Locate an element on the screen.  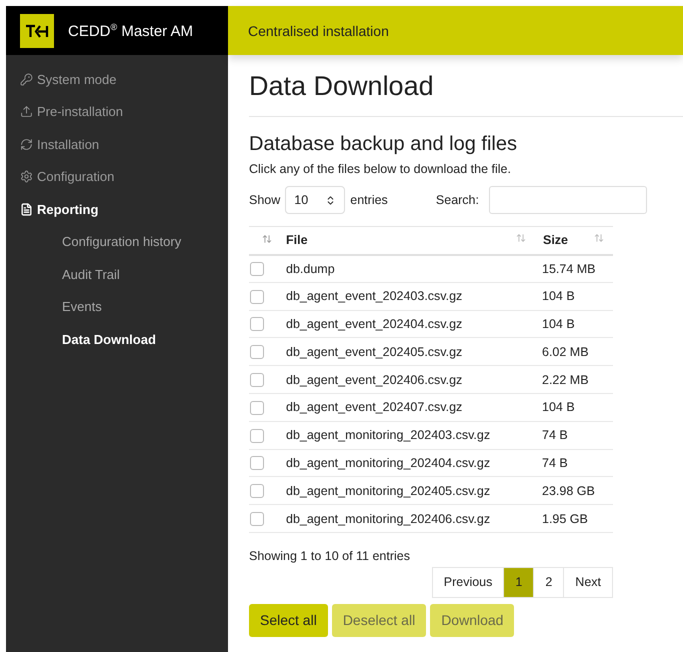
search-field is located at coordinates (568, 200).